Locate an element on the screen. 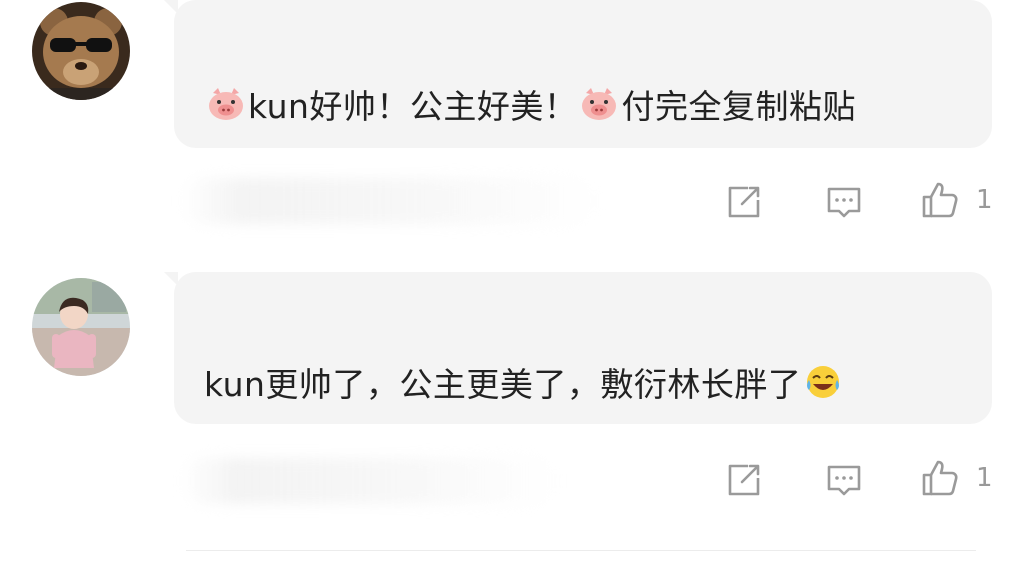 Image resolution: width=1024 pixels, height=573 pixels. child-photo-avatar is located at coordinates (81, 327).